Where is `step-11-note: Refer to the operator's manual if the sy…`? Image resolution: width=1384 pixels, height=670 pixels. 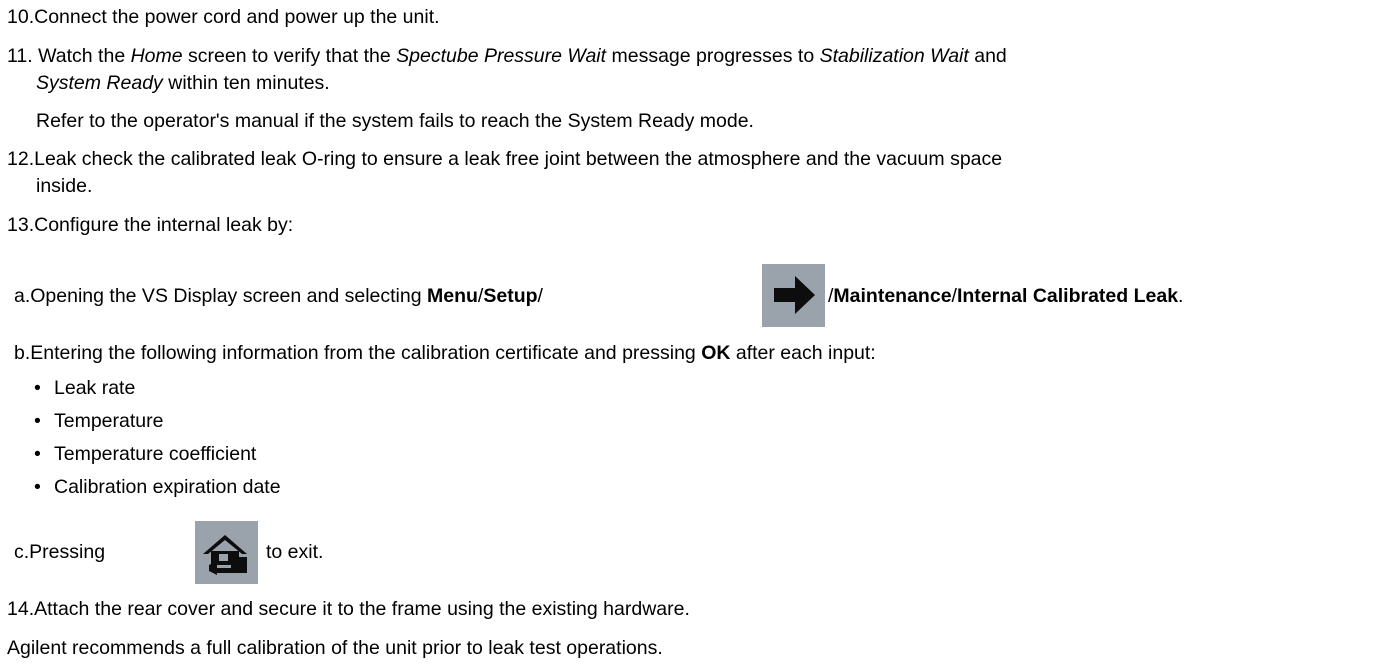
step-11-note: Refer to the operator's manual if the sy… is located at coordinates (395, 121).